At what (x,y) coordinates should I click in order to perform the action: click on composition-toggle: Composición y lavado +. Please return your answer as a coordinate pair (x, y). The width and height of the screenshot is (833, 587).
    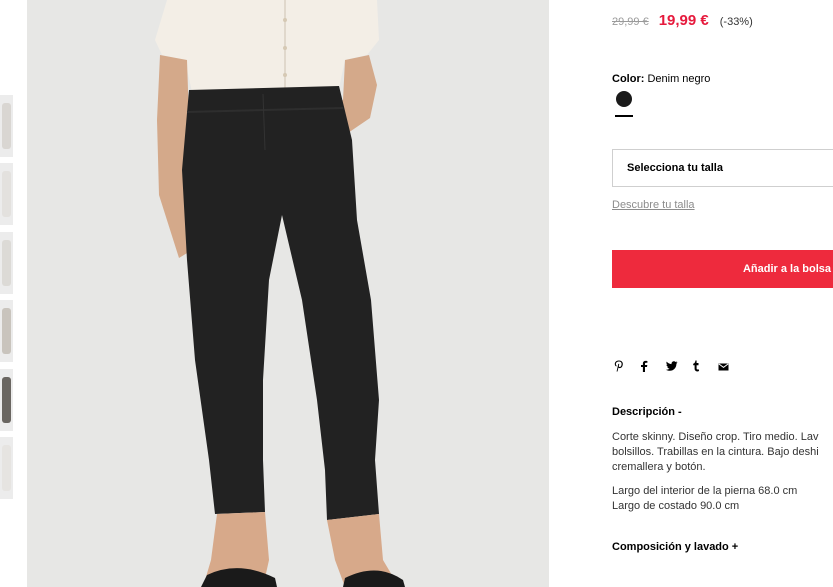
    Looking at the image, I should click on (675, 547).